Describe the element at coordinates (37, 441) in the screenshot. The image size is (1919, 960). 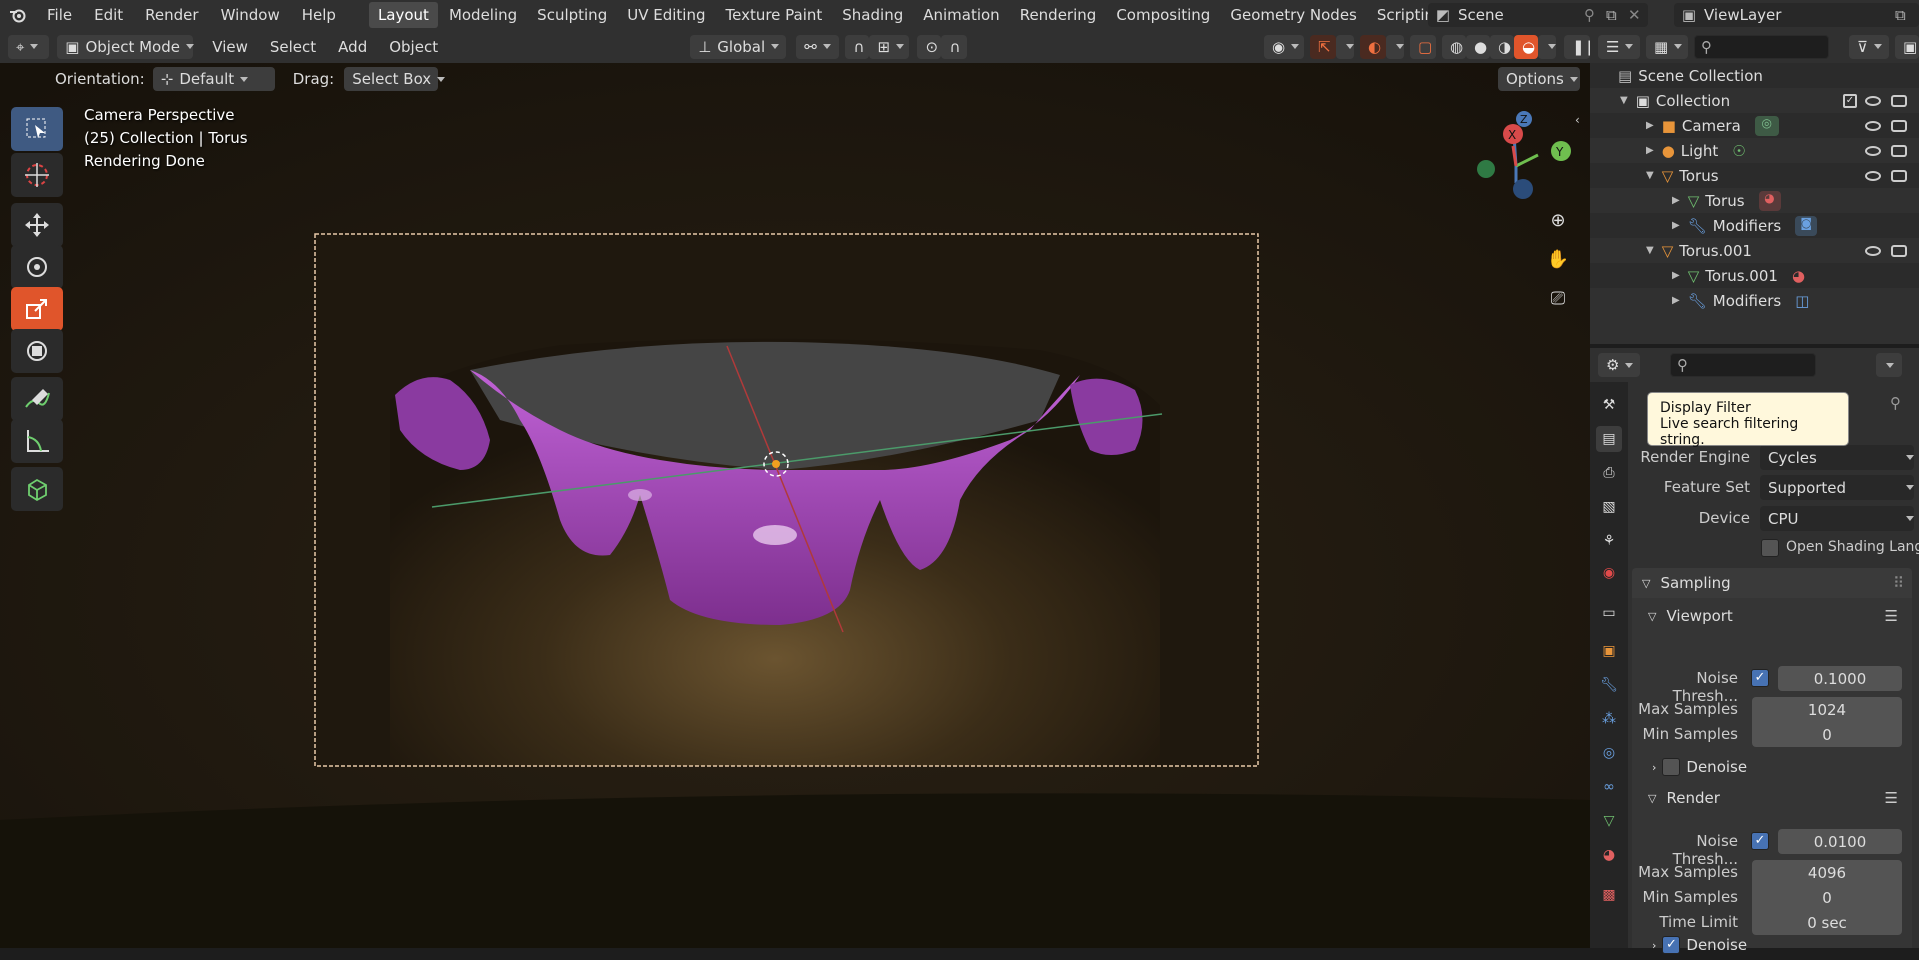
I see `measure-tool` at that location.